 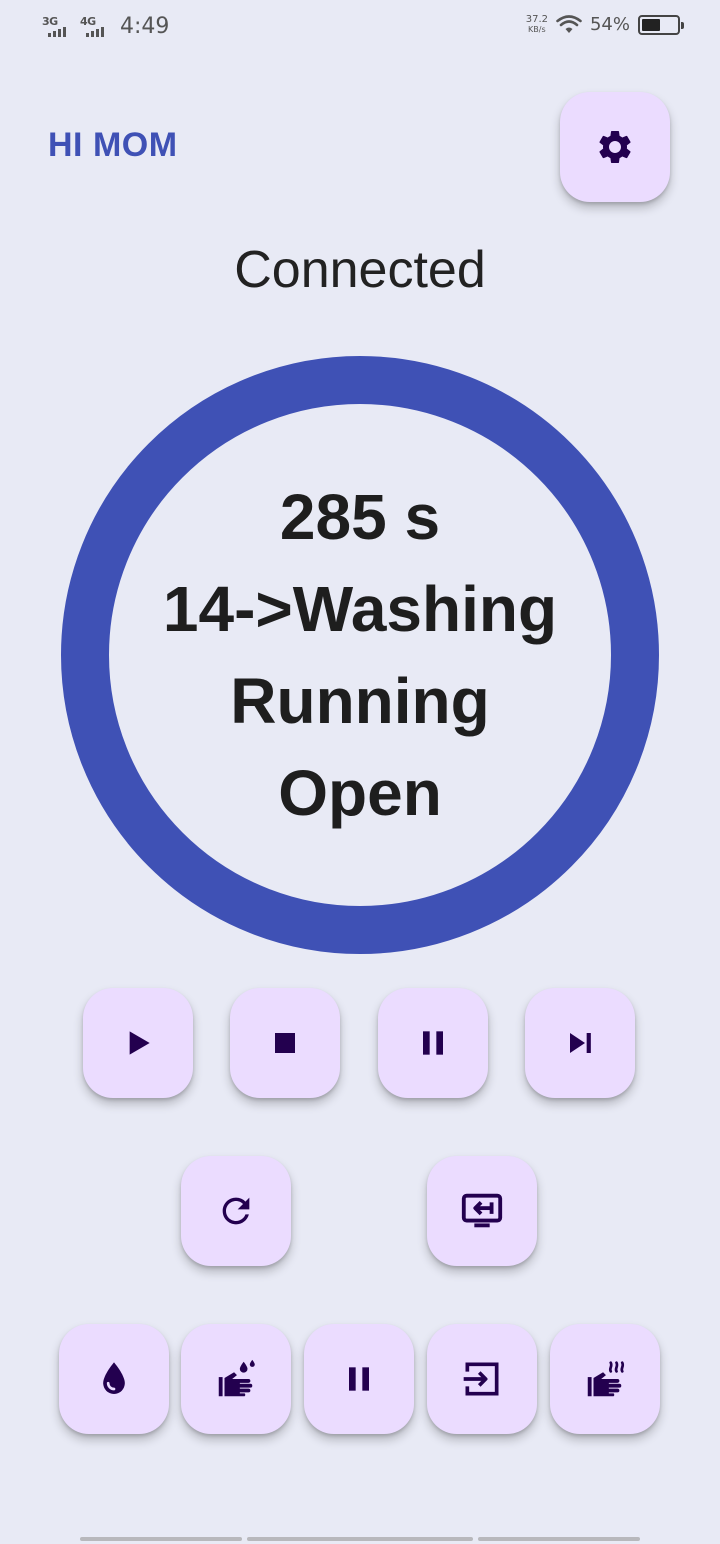 What do you see at coordinates (360, 28) in the screenshot?
I see `status-bar: 3G 4G 4:49 37.2 KB/s 54%` at bounding box center [360, 28].